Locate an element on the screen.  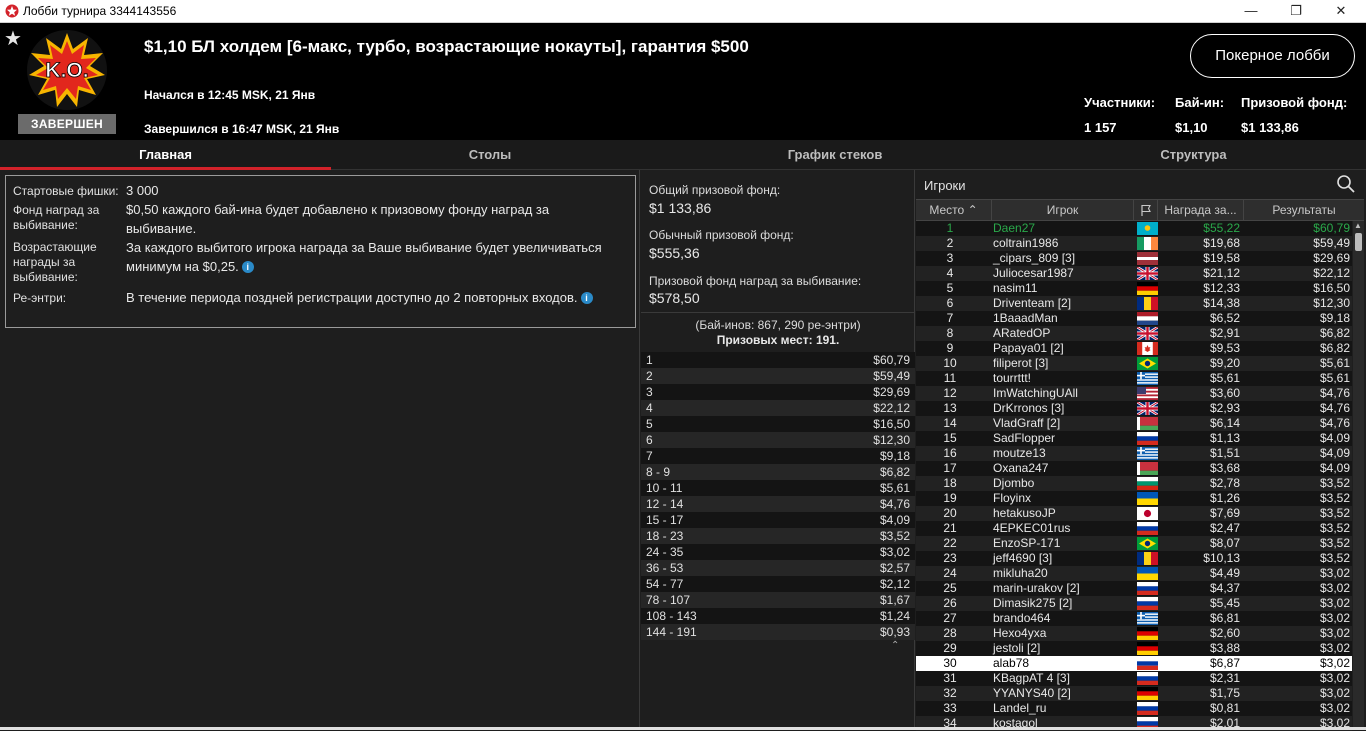
player-name: Djombo is located at coordinates (1014, 483).